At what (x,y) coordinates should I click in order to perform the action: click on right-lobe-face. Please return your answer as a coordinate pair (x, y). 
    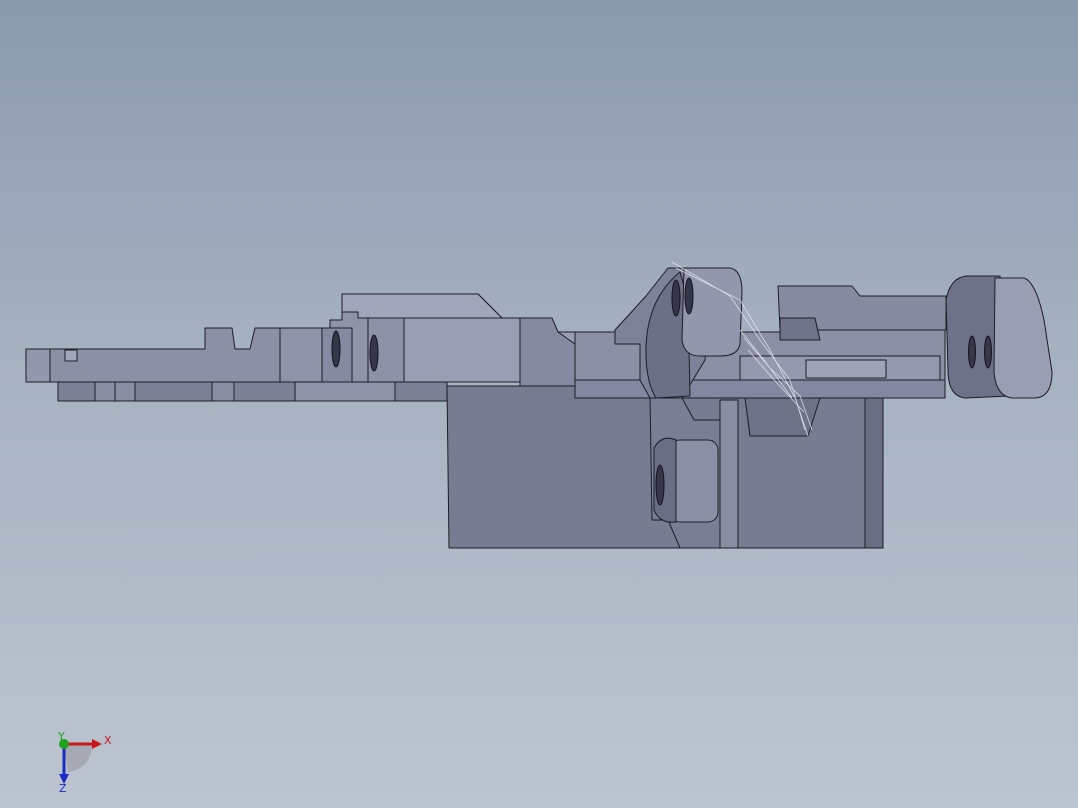
    Looking at the image, I should click on (1023, 338).